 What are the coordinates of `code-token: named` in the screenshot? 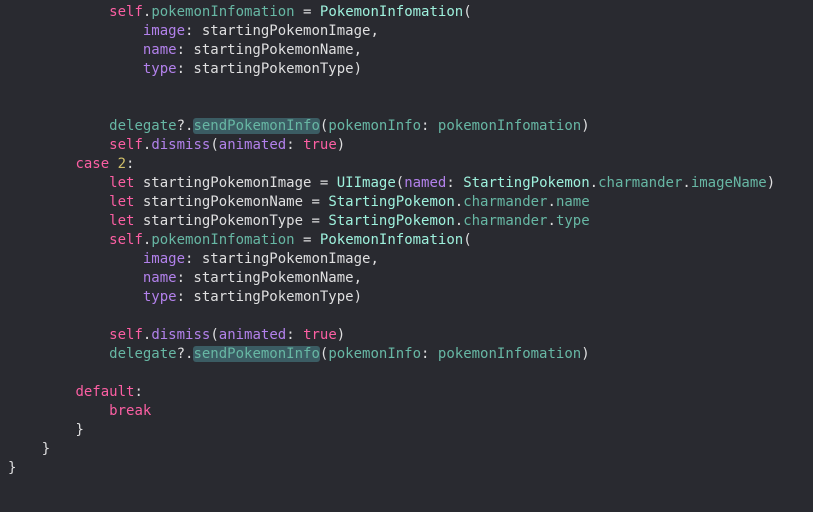 It's located at (425, 183).